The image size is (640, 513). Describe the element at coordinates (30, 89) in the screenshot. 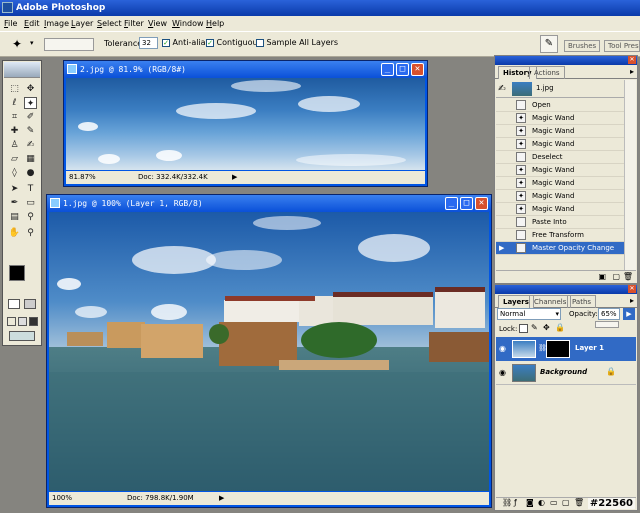

I see `move-tool-icon: ✥` at that location.